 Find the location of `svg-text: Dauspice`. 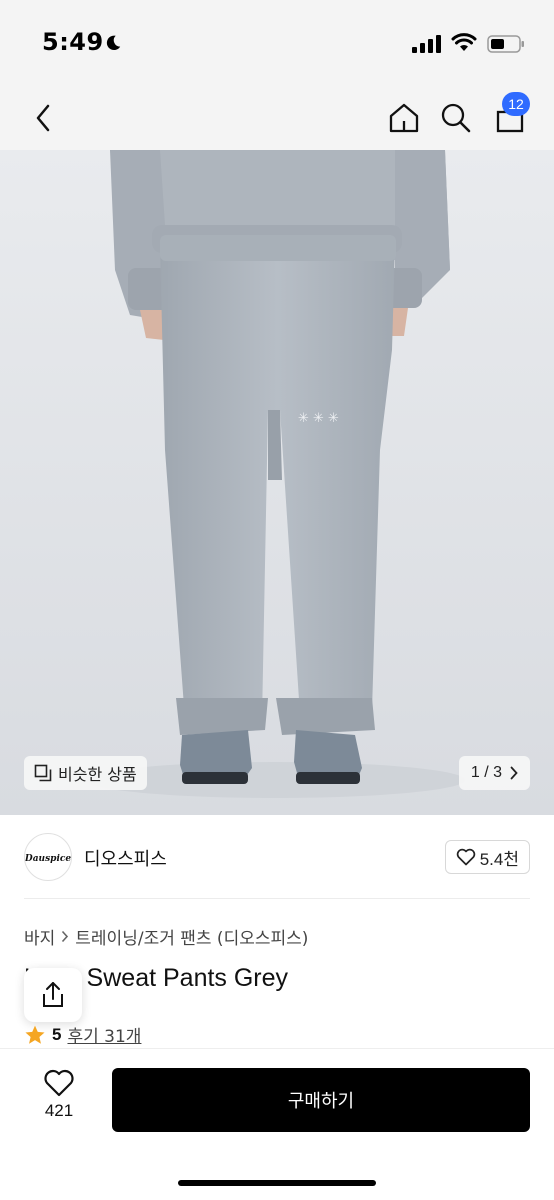

svg-text: Dauspice is located at coordinates (48, 859).